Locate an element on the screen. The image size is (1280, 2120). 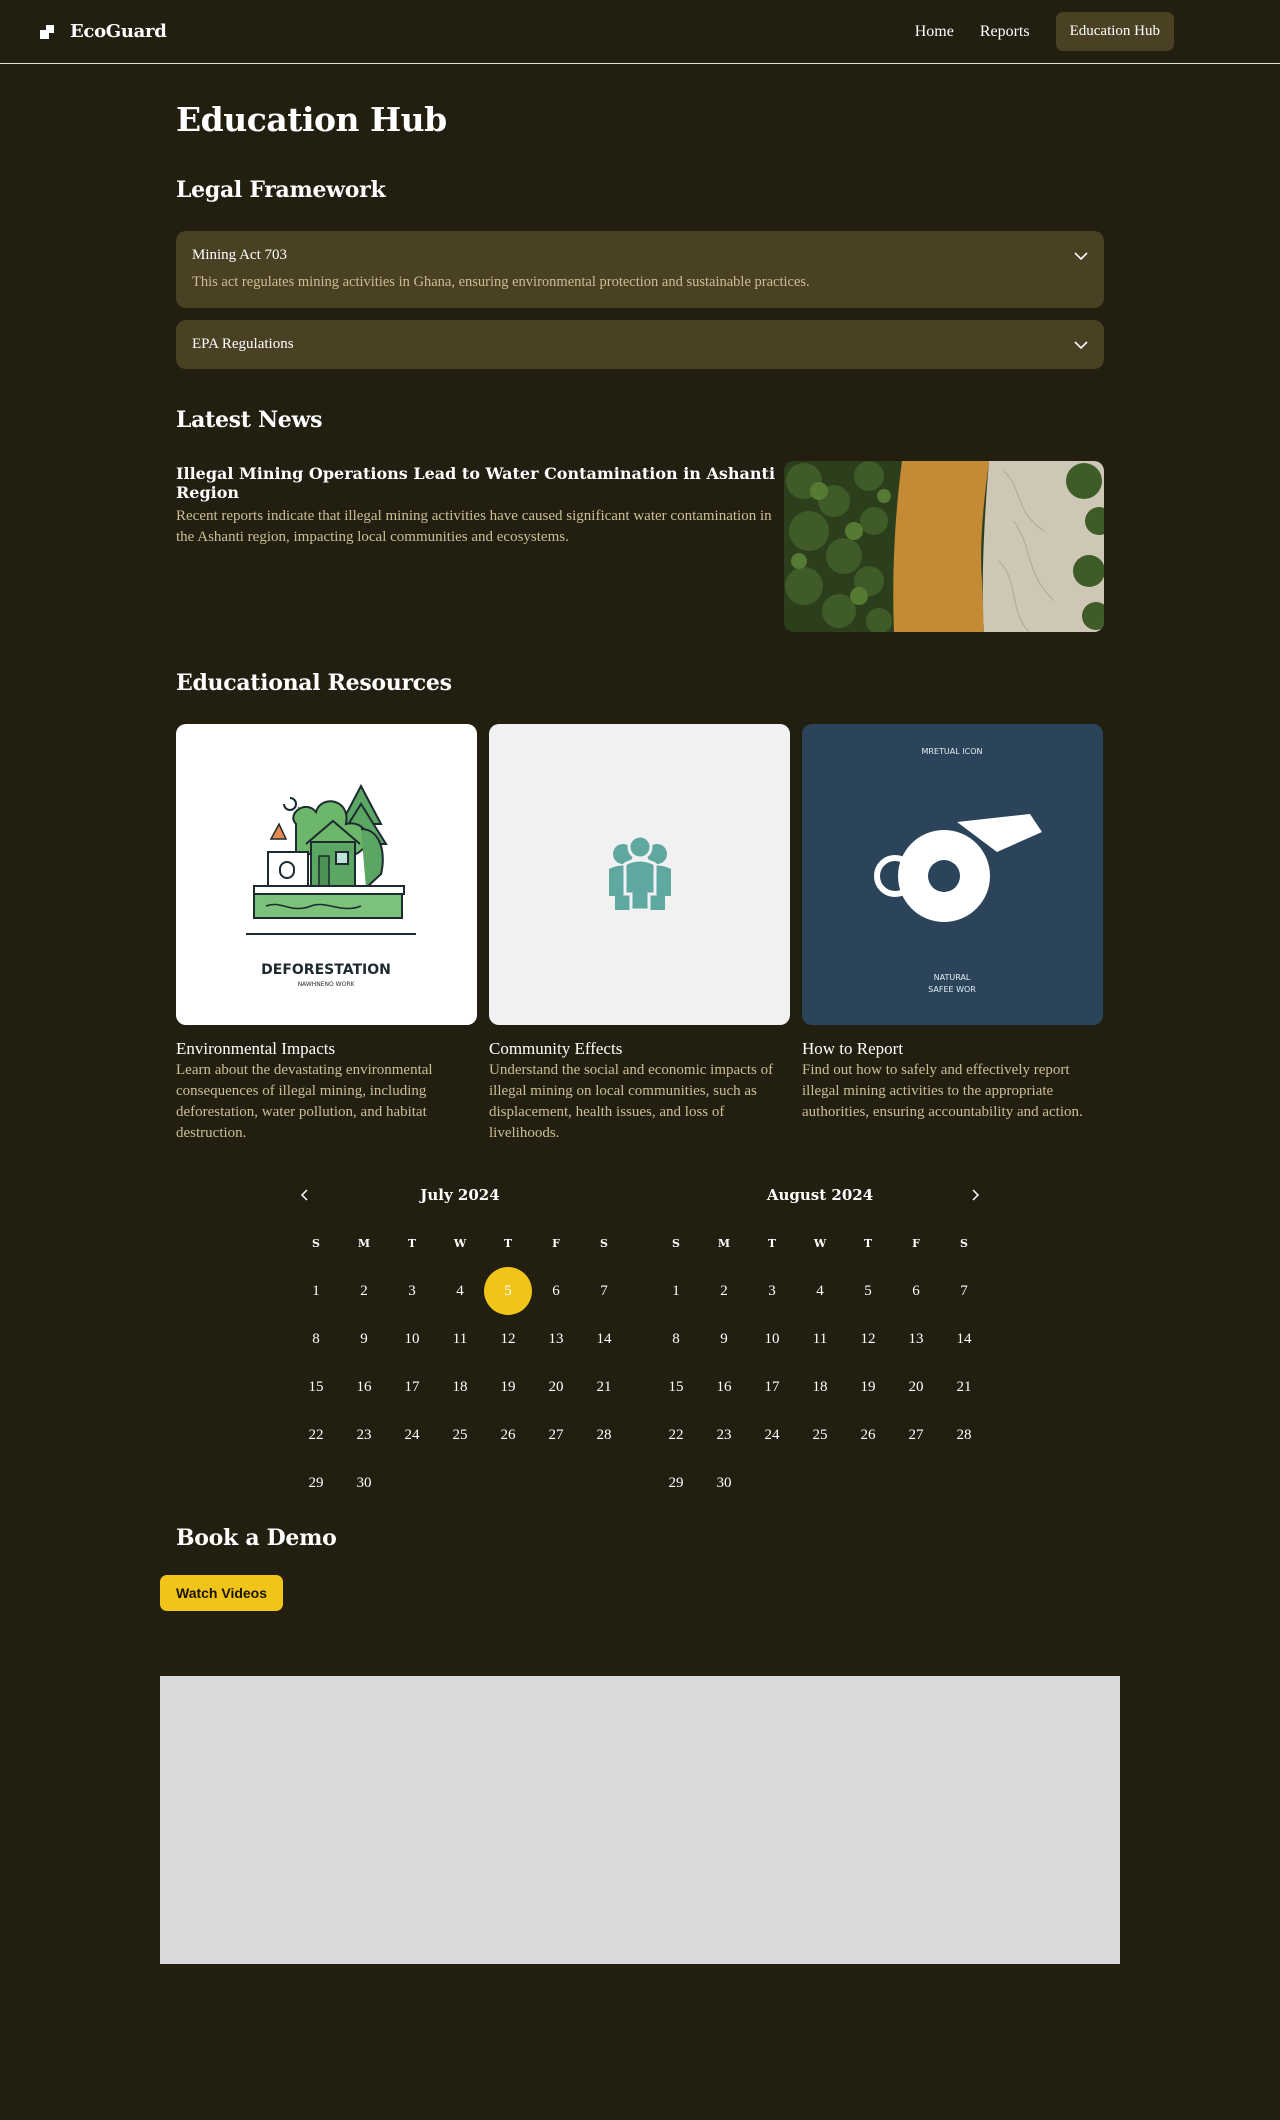
video-placeholder is located at coordinates (640, 1820).